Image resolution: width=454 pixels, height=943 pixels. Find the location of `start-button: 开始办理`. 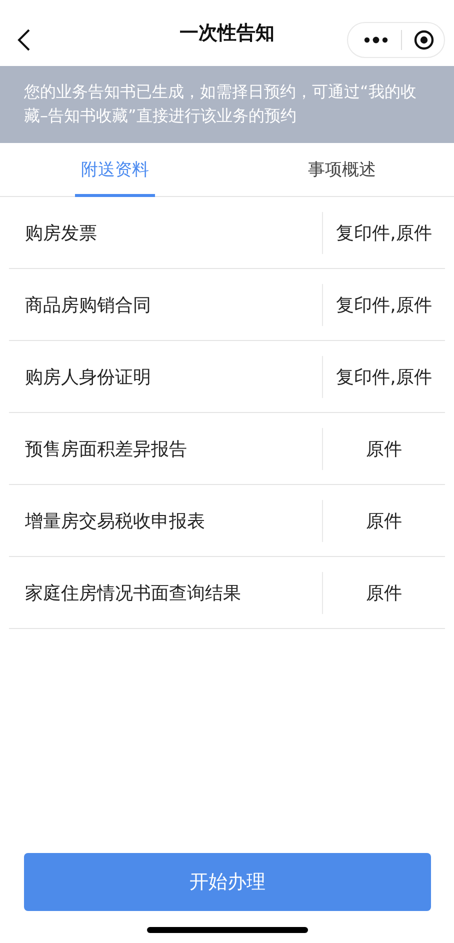

start-button: 开始办理 is located at coordinates (227, 882).